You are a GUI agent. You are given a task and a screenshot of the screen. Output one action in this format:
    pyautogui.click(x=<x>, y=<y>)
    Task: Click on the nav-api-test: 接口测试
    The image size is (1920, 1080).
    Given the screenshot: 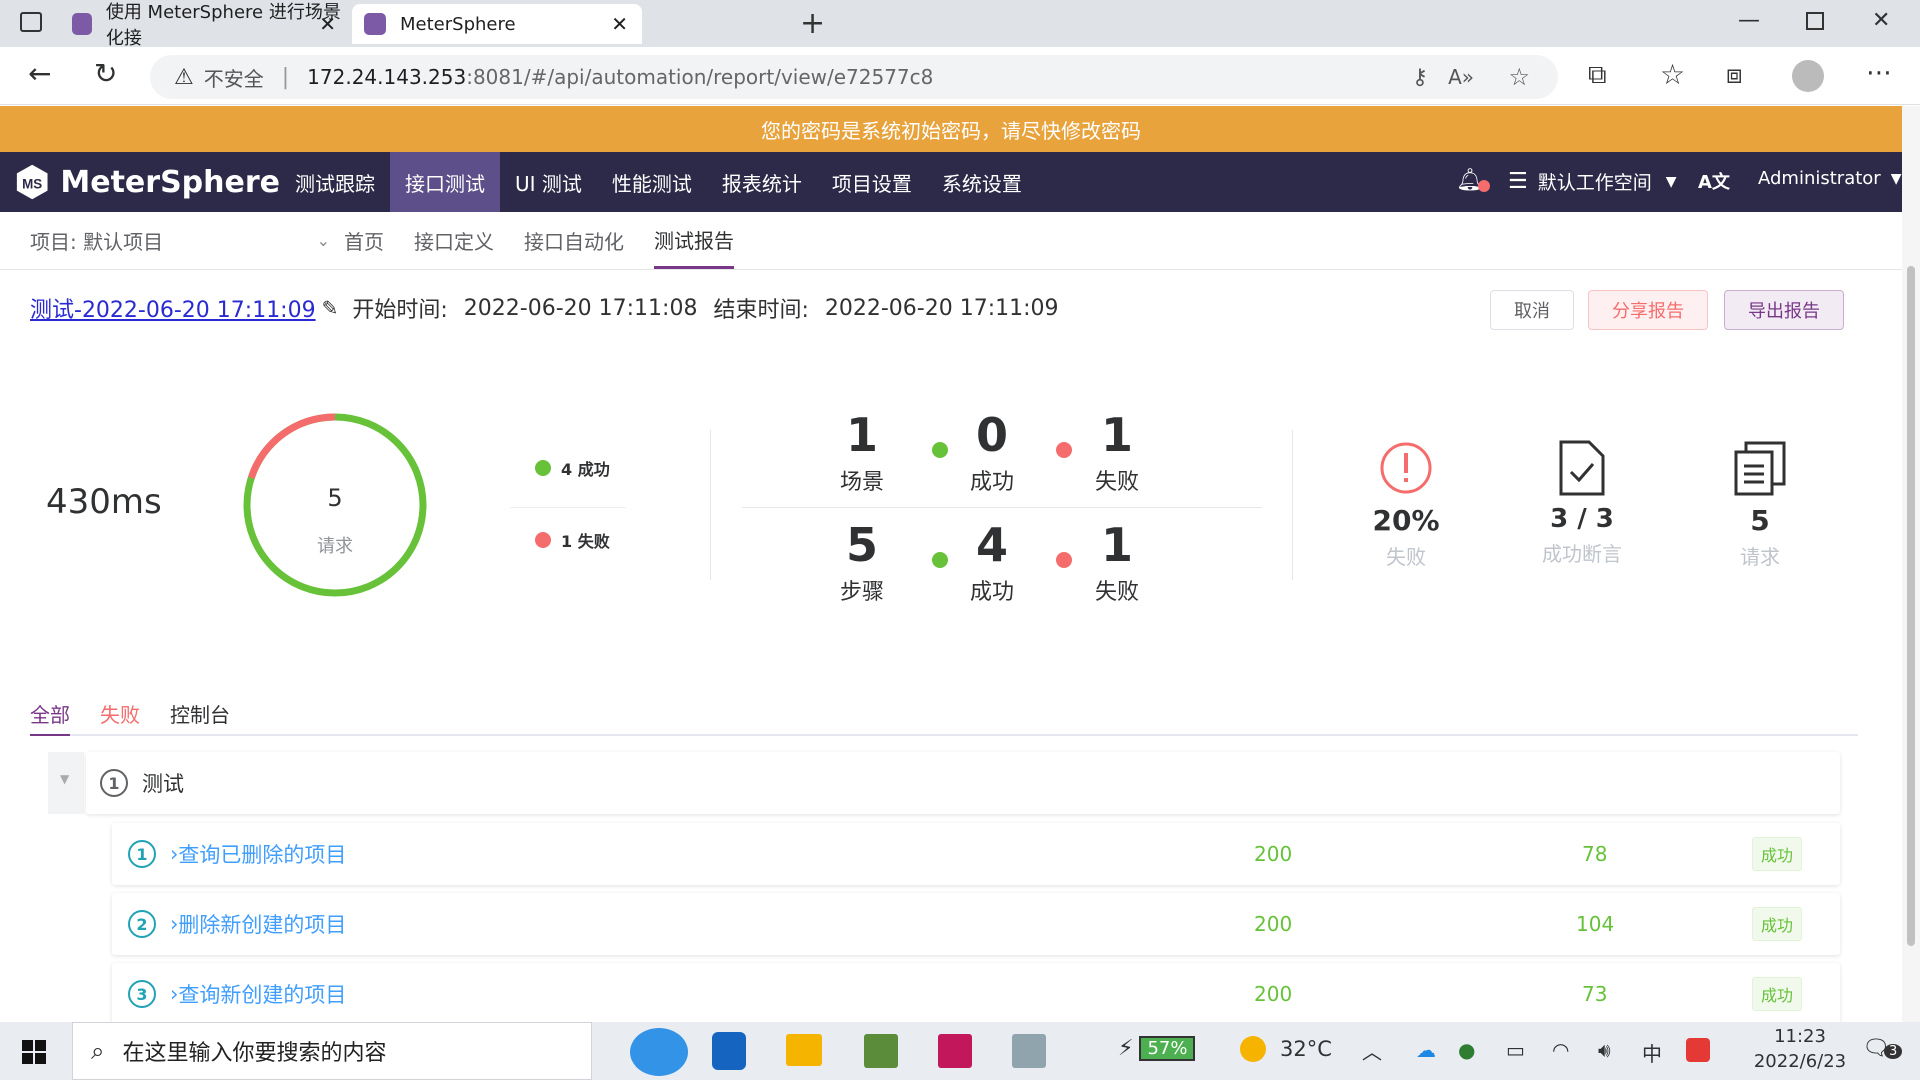 What is the action you would take?
    pyautogui.click(x=445, y=182)
    